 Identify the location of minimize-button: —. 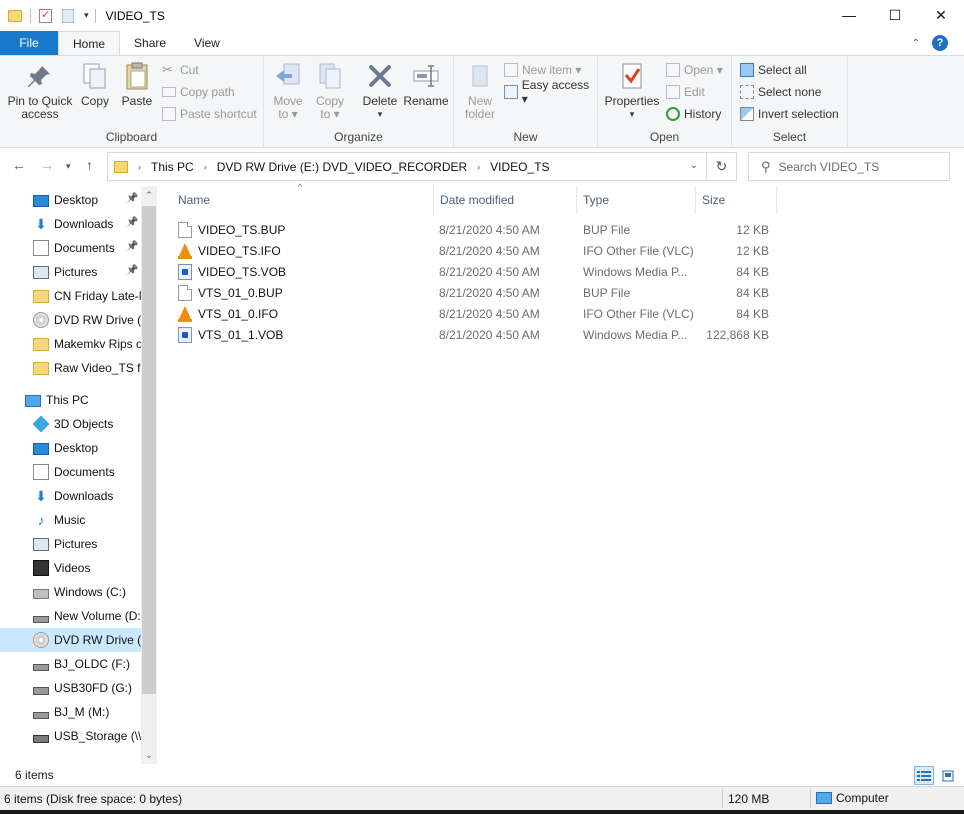
(849, 15).